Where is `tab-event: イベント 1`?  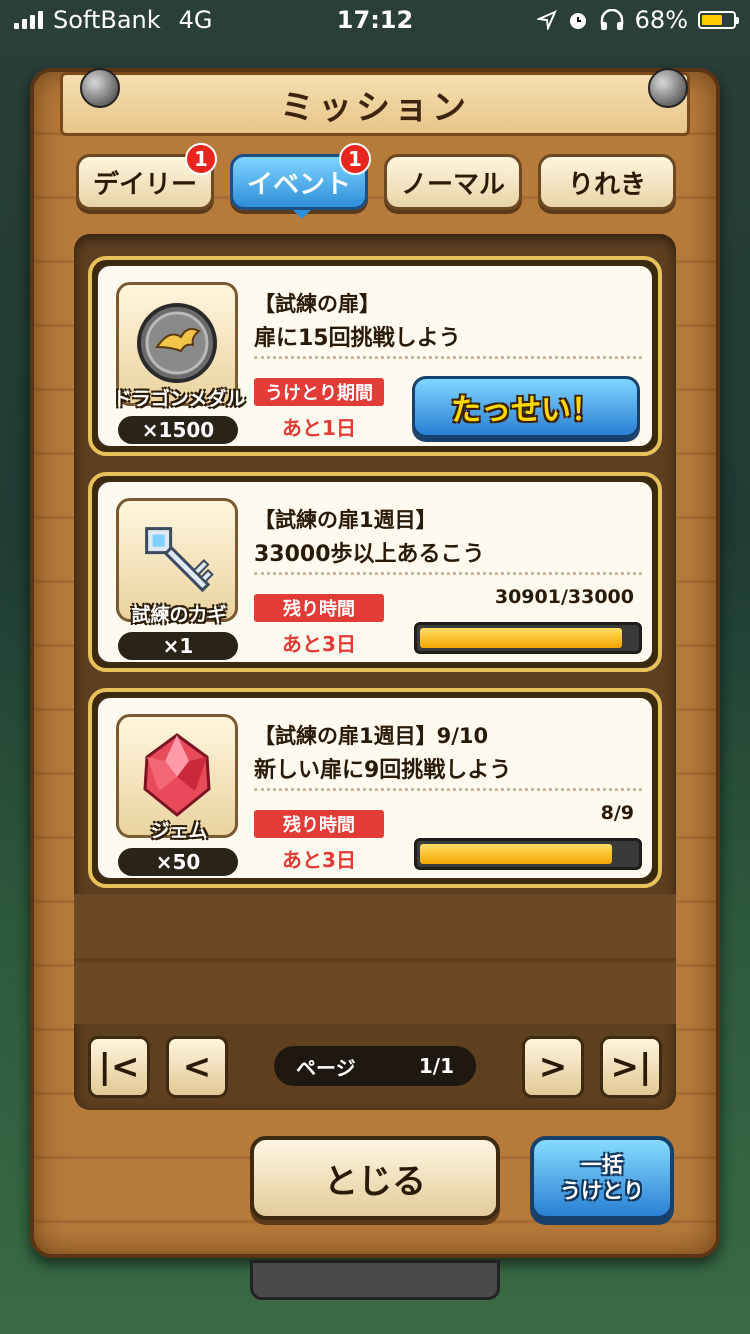 tab-event: イベント 1 is located at coordinates (300, 181).